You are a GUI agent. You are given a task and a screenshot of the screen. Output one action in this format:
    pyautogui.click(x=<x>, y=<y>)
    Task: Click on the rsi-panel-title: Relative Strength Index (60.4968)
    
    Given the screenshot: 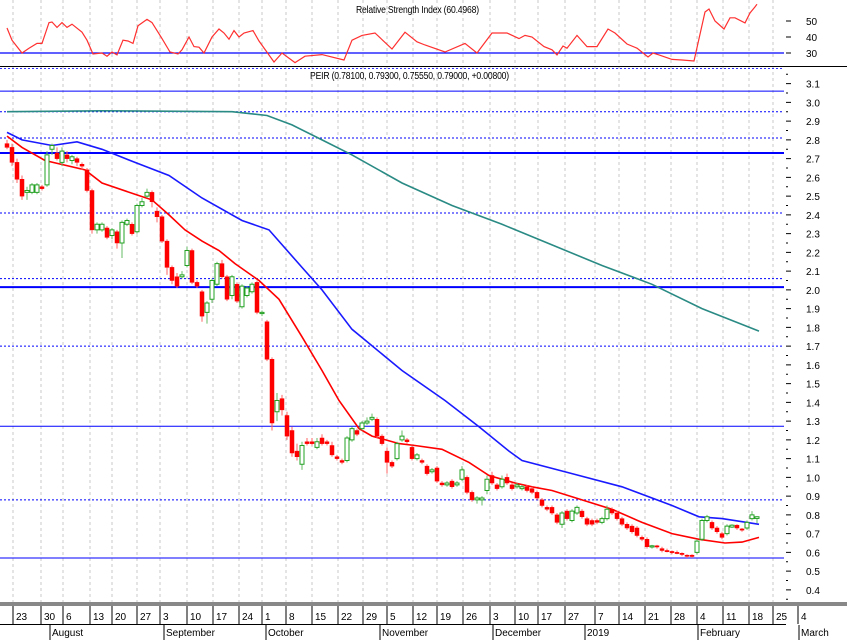 What is the action you would take?
    pyautogui.click(x=417, y=10)
    